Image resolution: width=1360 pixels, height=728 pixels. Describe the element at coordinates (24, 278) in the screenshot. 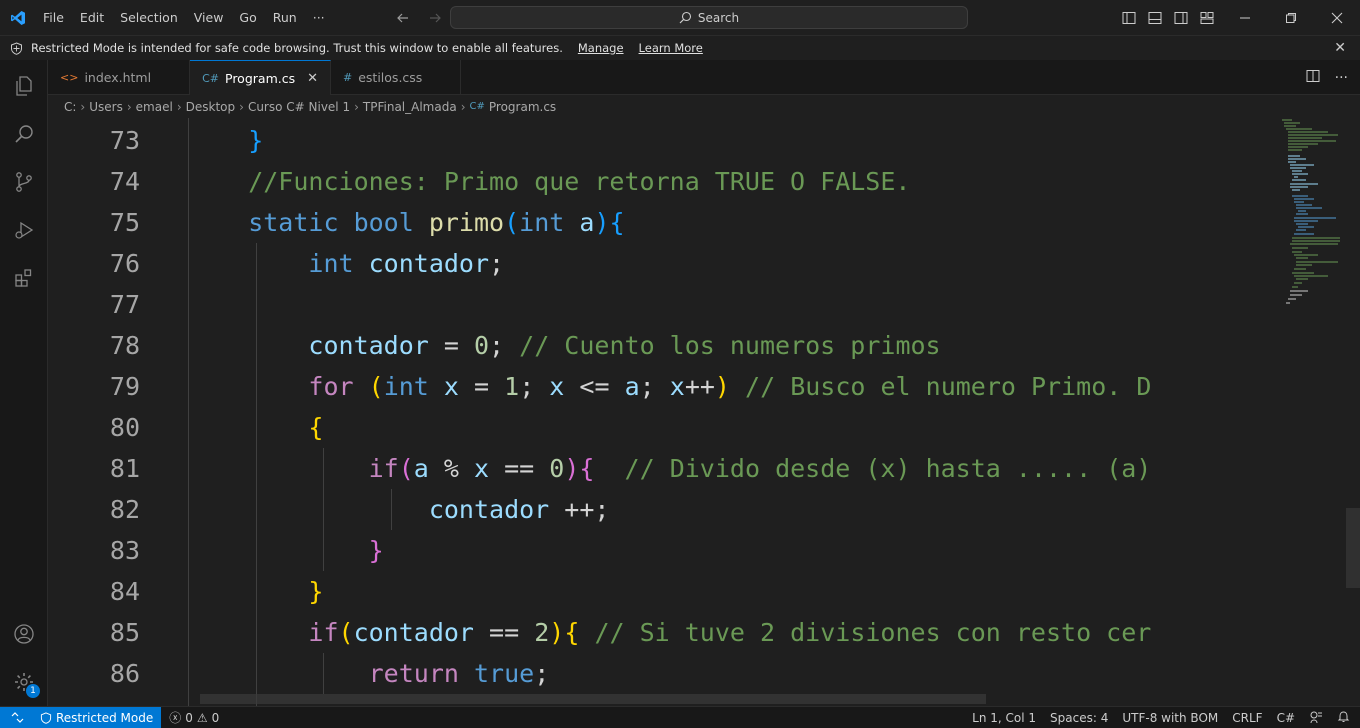

I see `extensions-icon` at that location.